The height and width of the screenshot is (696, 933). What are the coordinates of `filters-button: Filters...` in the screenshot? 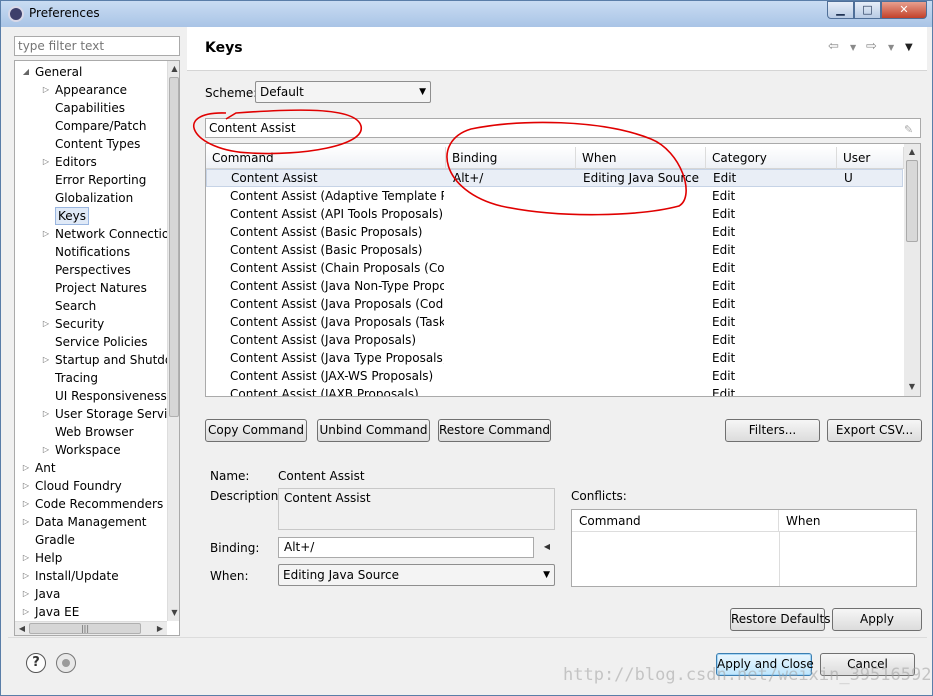 It's located at (772, 430).